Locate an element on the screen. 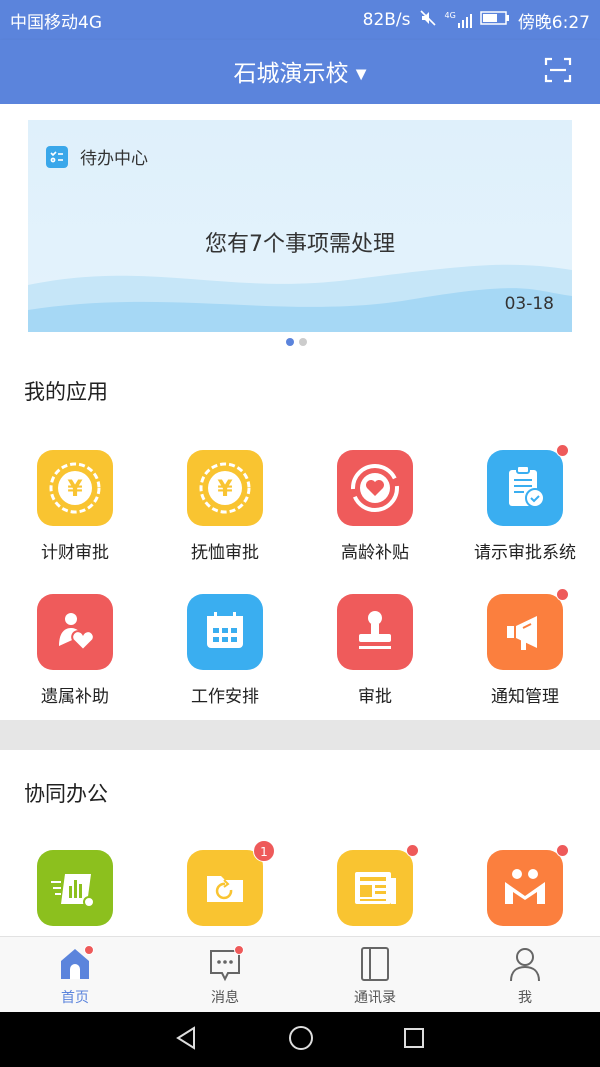 Image resolution: width=600 pixels, height=1067 pixels. todo-label: 待办中心 is located at coordinates (114, 159).